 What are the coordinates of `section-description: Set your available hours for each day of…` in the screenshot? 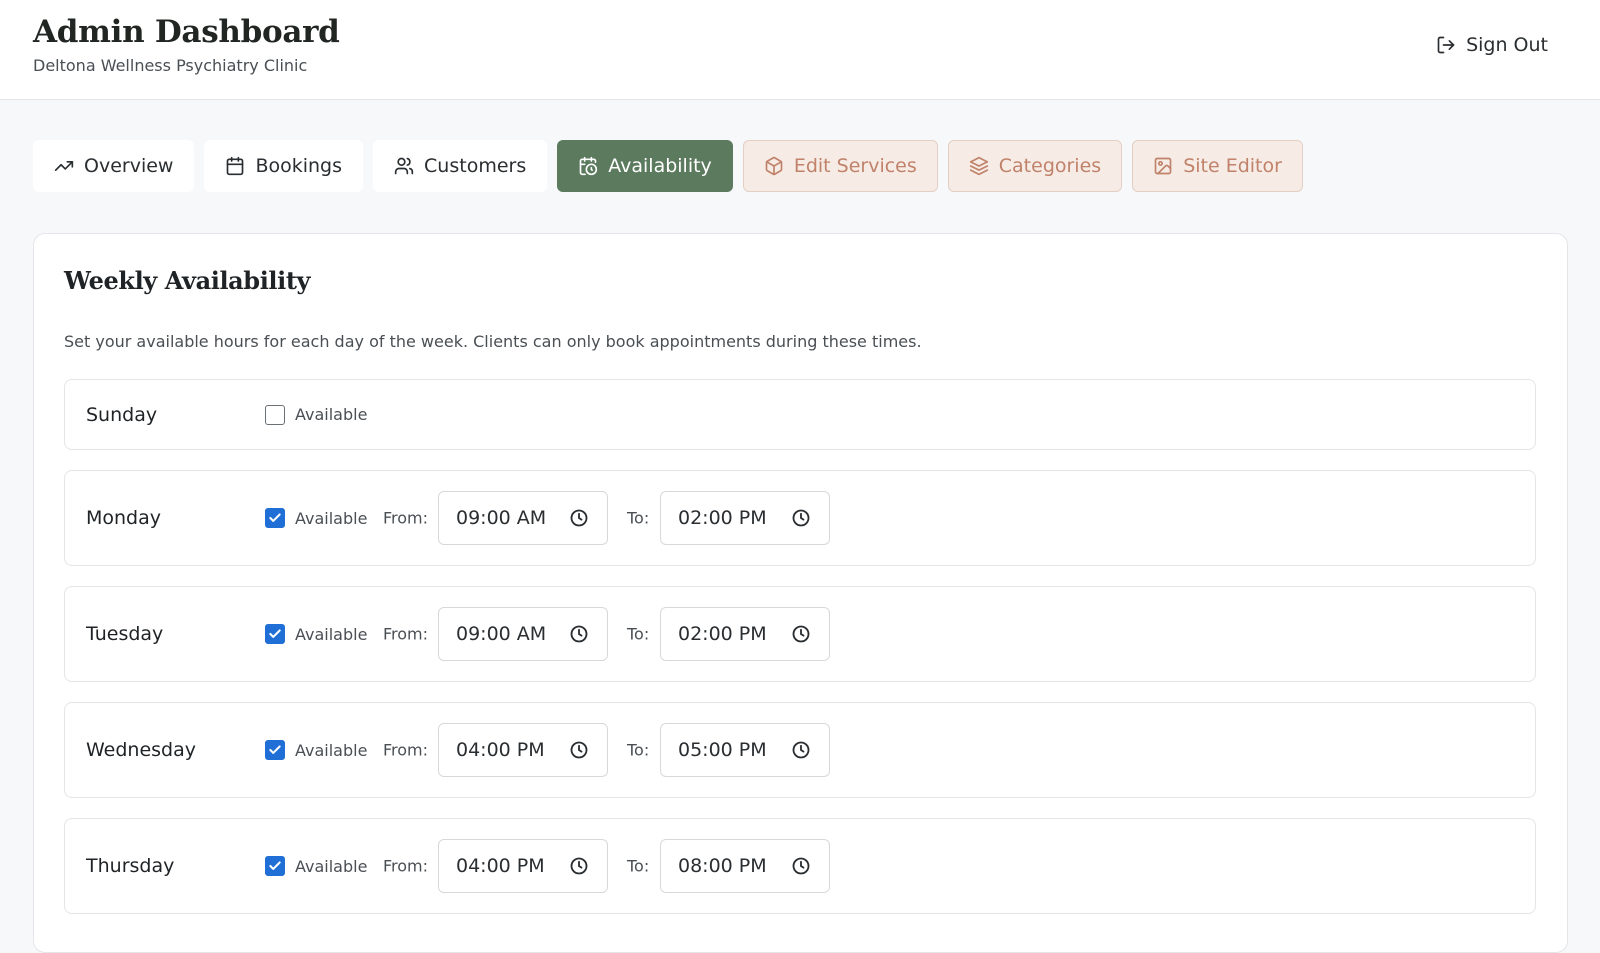 It's located at (493, 341).